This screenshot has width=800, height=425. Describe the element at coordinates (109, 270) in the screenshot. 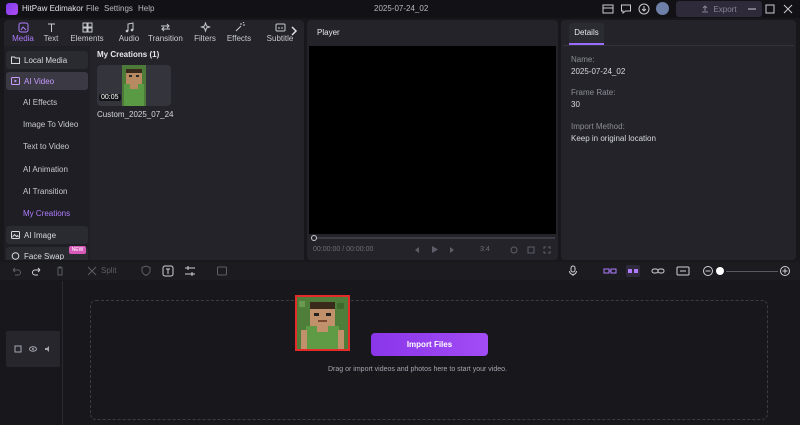

I see `split-label: Split` at that location.